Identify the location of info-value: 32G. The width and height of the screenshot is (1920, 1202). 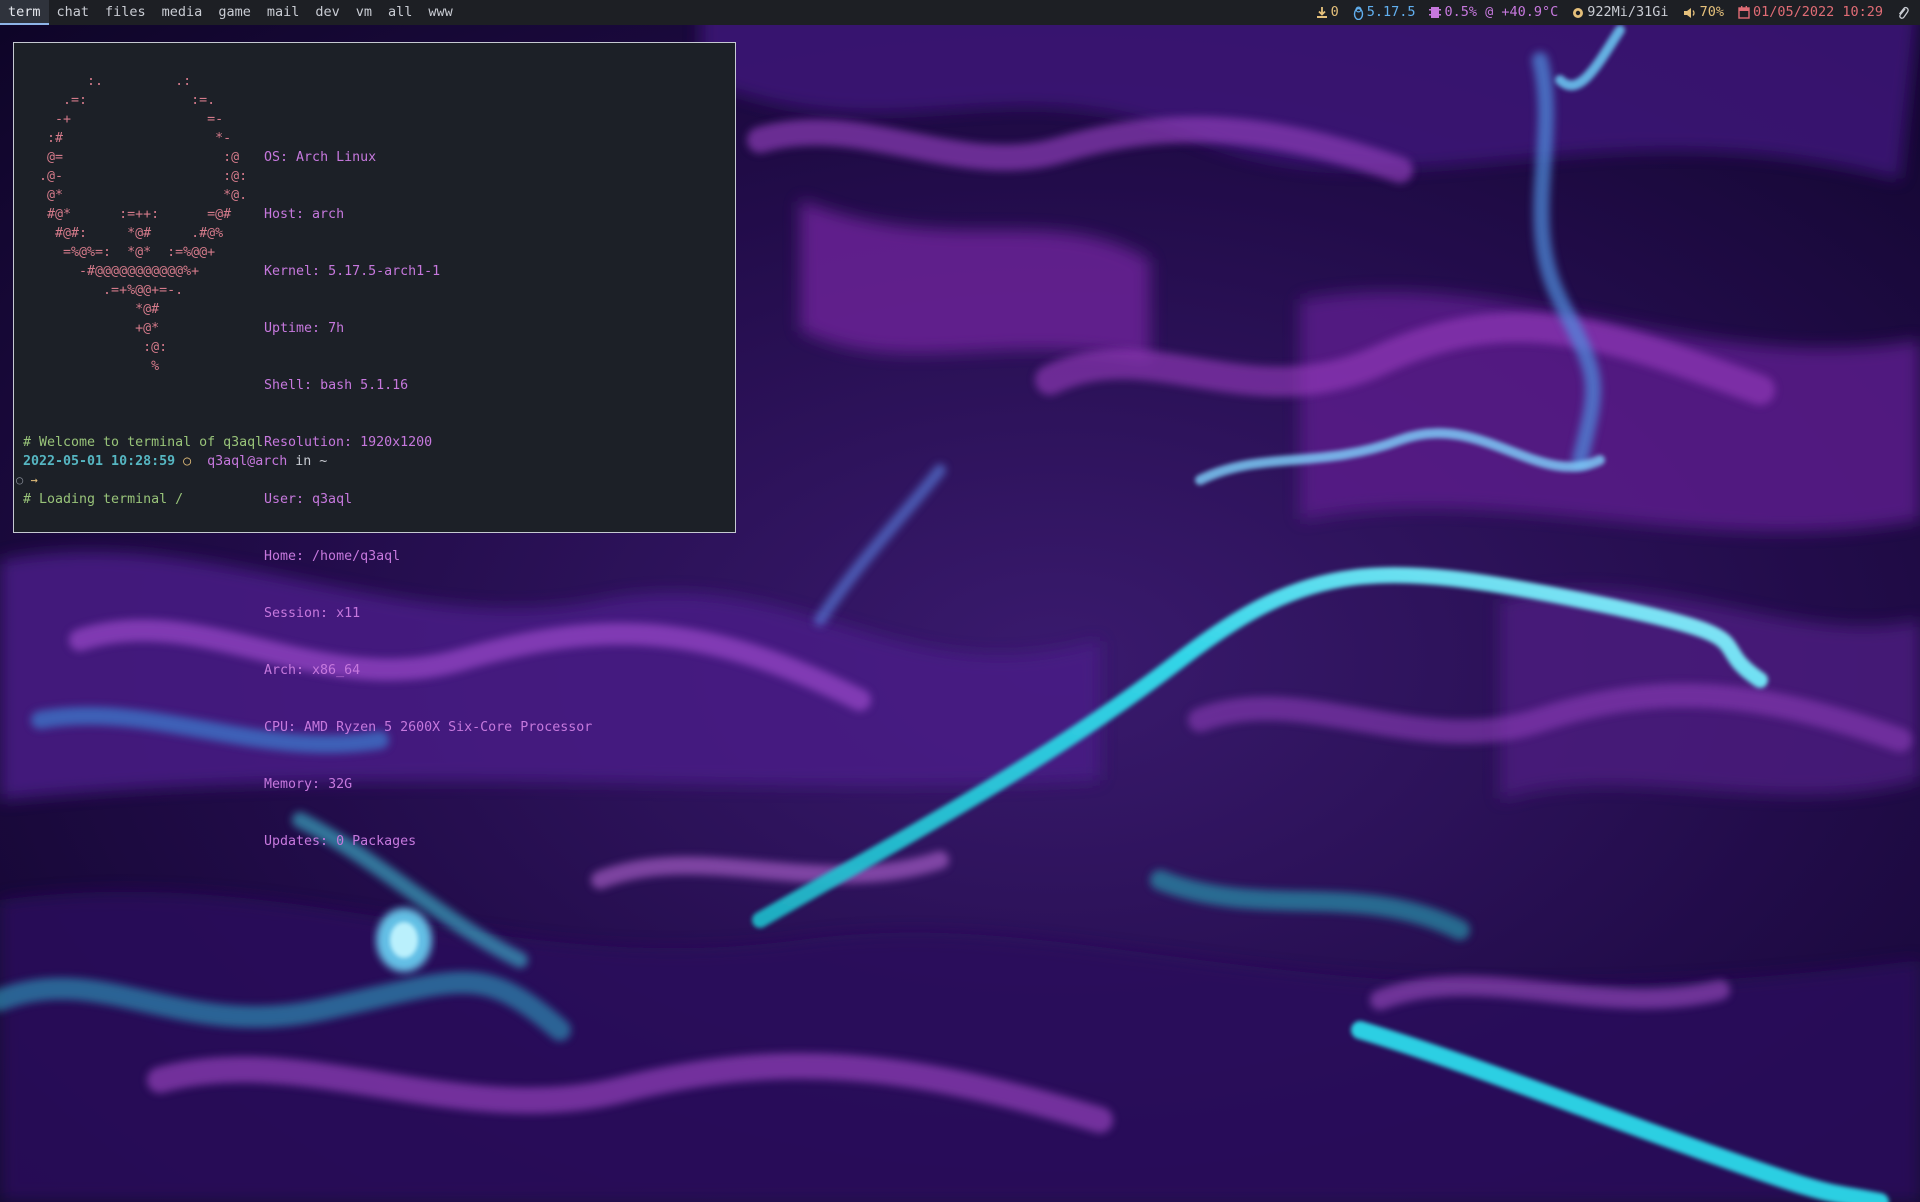
(340, 784).